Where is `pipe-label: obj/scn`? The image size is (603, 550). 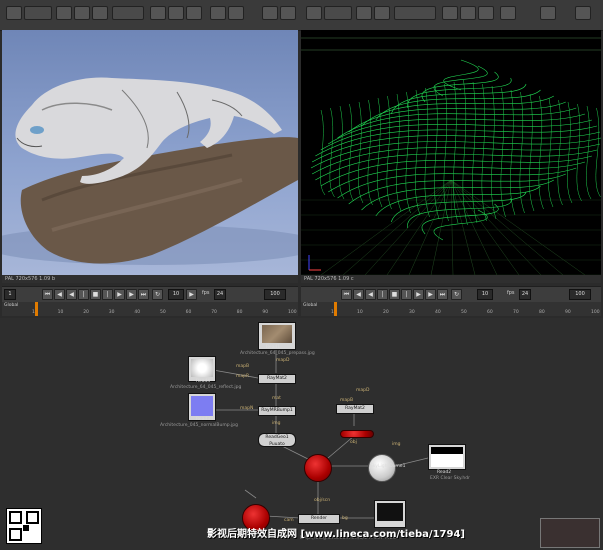 pipe-label: obj/scn is located at coordinates (322, 500).